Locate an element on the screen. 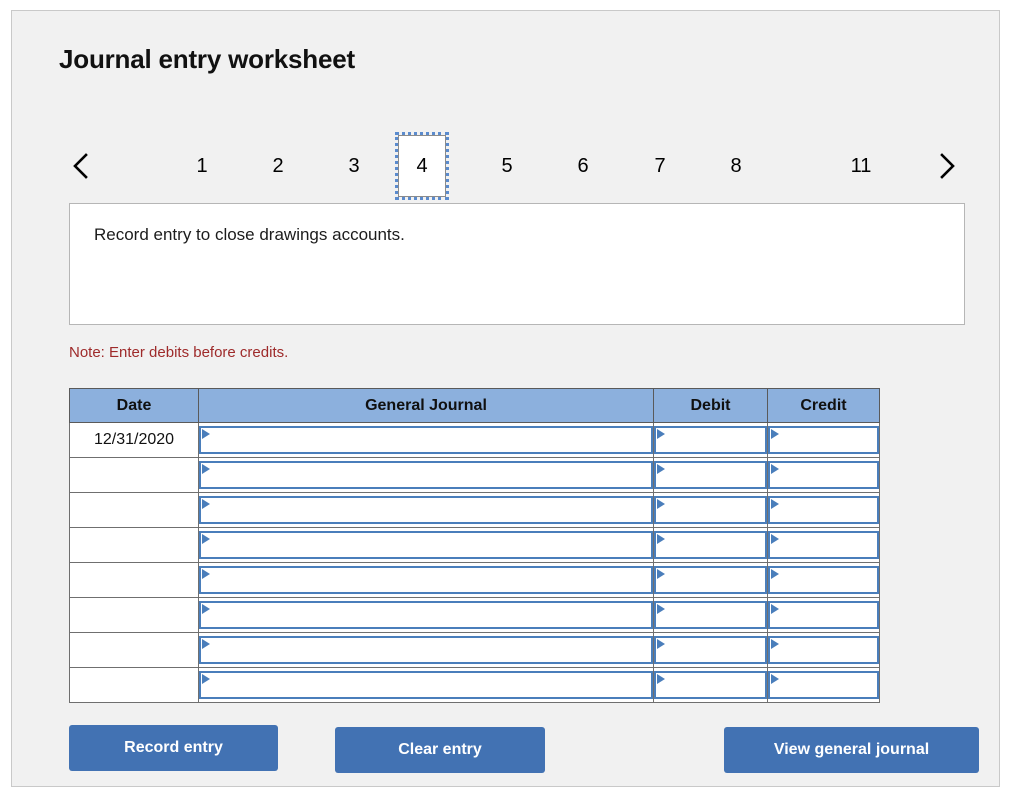 This screenshot has width=1012, height=798. clear-entry-button: Clear entry is located at coordinates (440, 750).